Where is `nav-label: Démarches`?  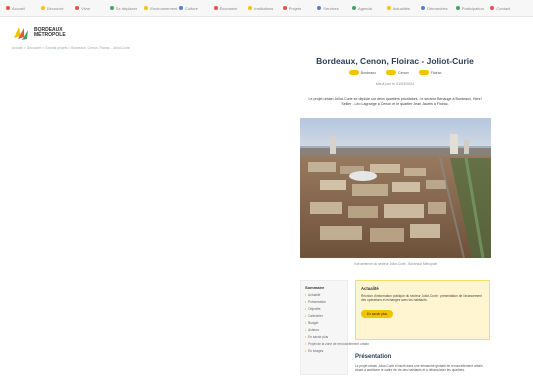 nav-label: Démarches is located at coordinates (437, 8).